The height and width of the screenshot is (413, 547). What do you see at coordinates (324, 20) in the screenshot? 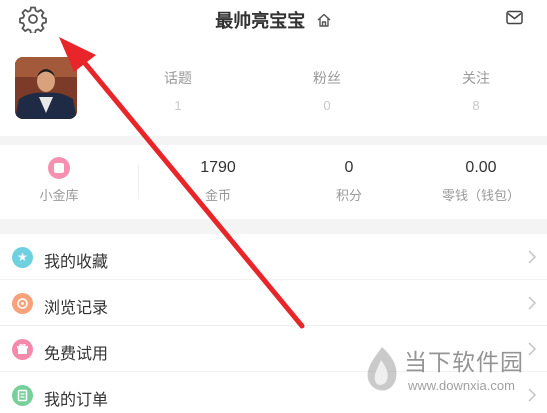
I see `home-icon` at bounding box center [324, 20].